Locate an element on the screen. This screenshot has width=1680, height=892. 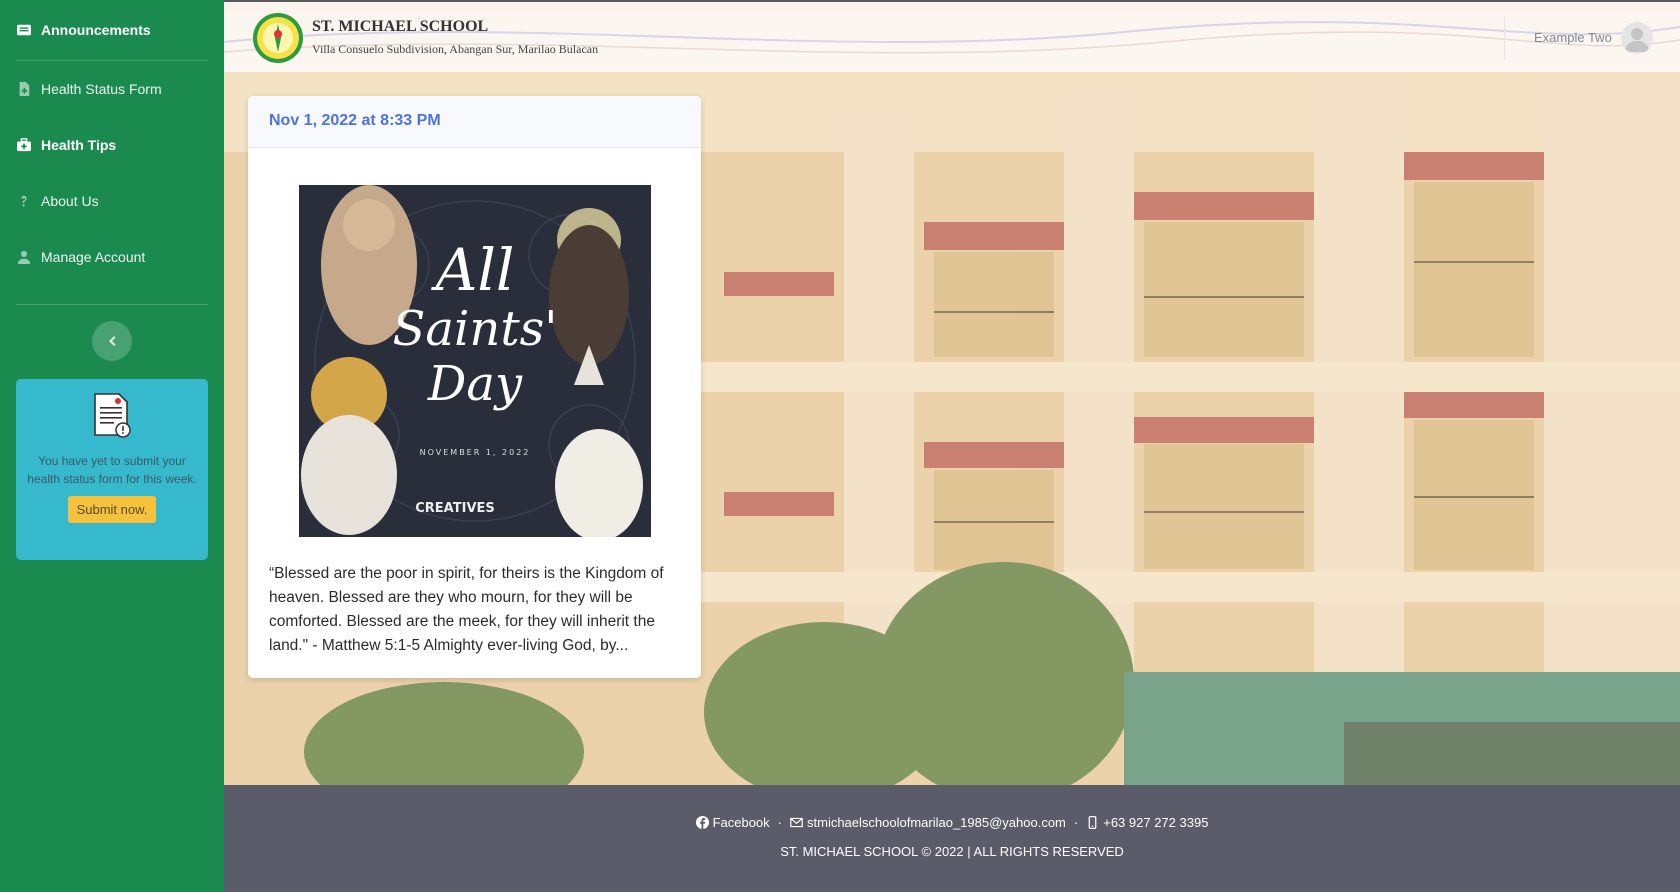
chevron-left-icon is located at coordinates (112, 341).